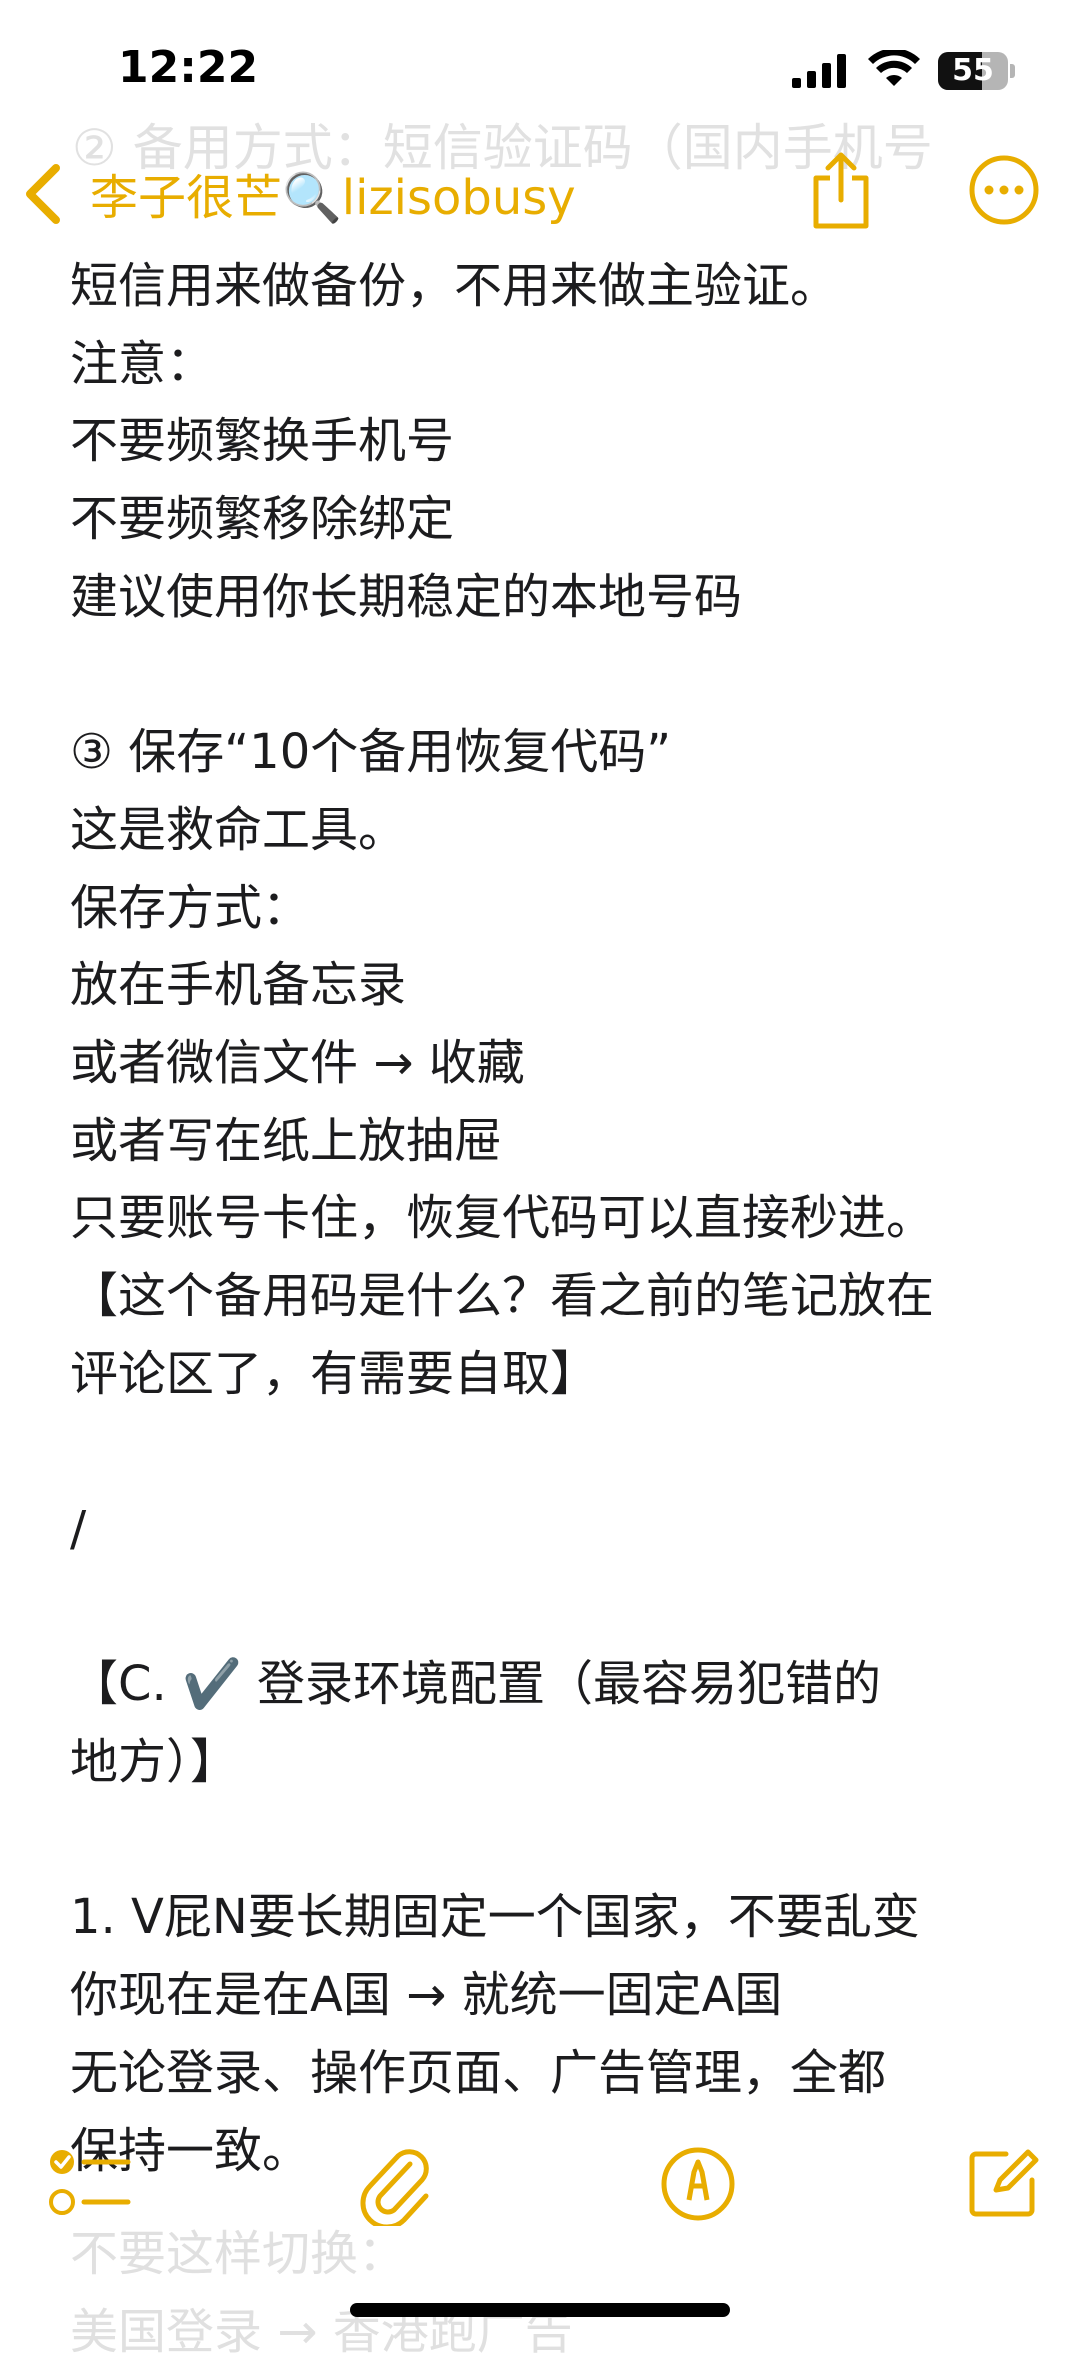  What do you see at coordinates (426, 1995) in the screenshot?
I see `note-line: 你现在是在A国 → 就统一固定A国` at bounding box center [426, 1995].